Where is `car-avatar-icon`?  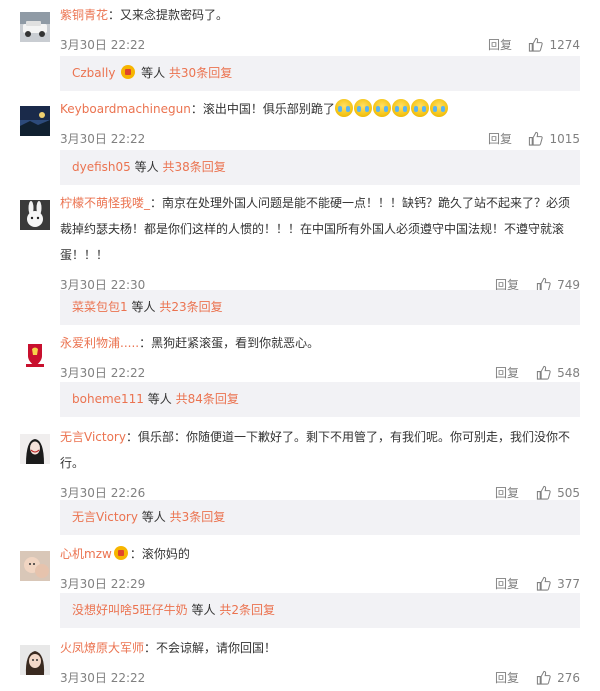
car-avatar-icon is located at coordinates (35, 27).